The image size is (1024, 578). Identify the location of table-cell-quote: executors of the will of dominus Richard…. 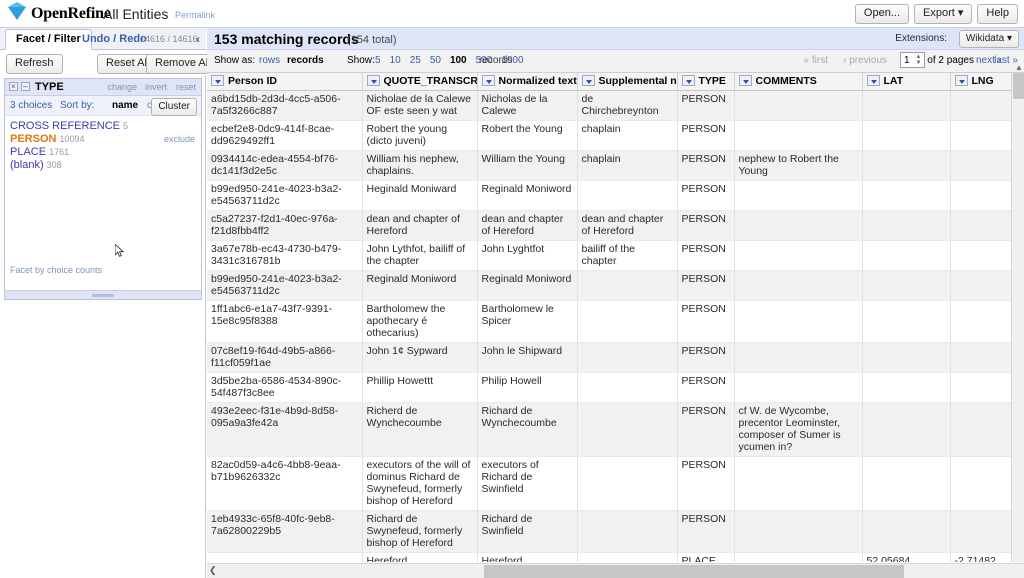
(420, 483).